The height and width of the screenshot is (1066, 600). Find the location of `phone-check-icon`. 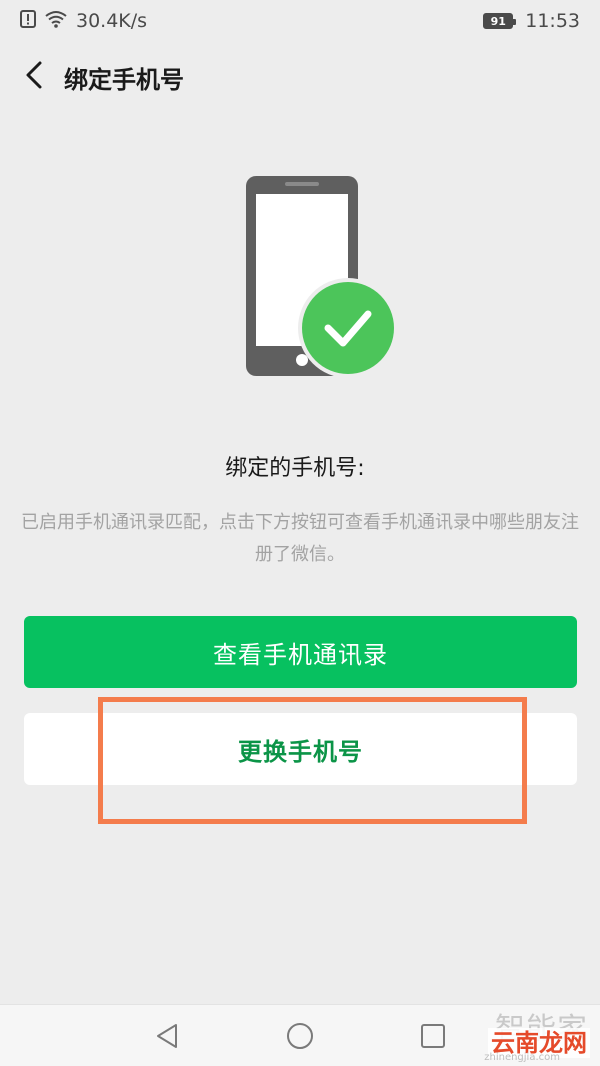

phone-check-icon is located at coordinates (320, 277).